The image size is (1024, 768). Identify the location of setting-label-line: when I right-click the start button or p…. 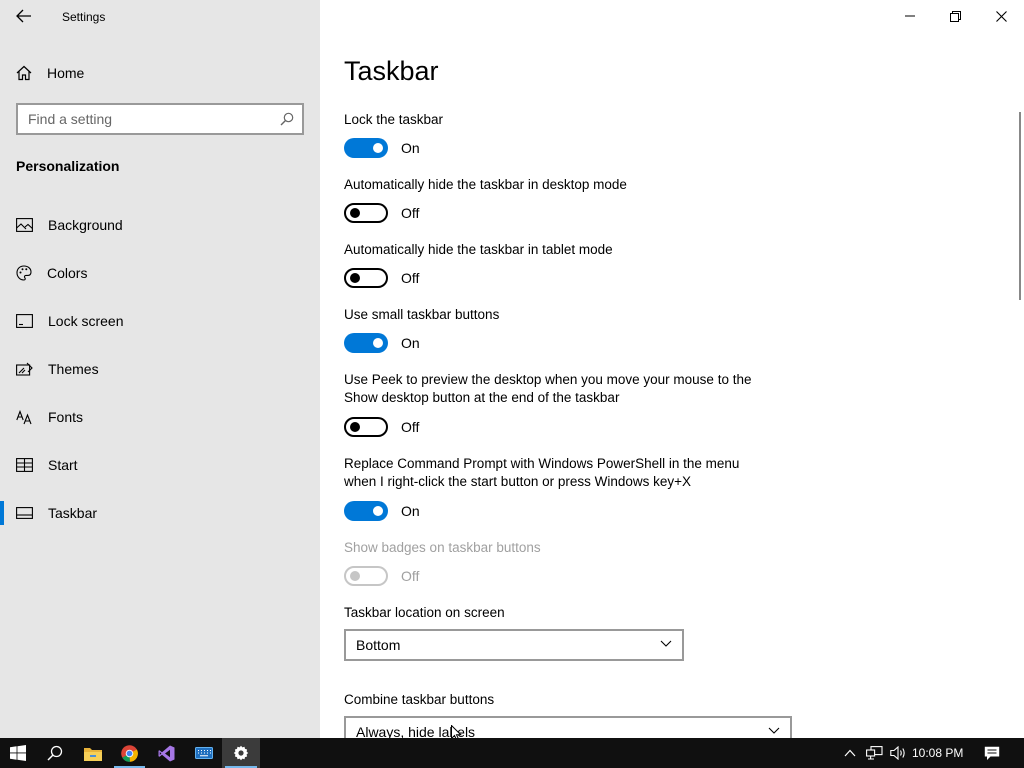
(518, 481).